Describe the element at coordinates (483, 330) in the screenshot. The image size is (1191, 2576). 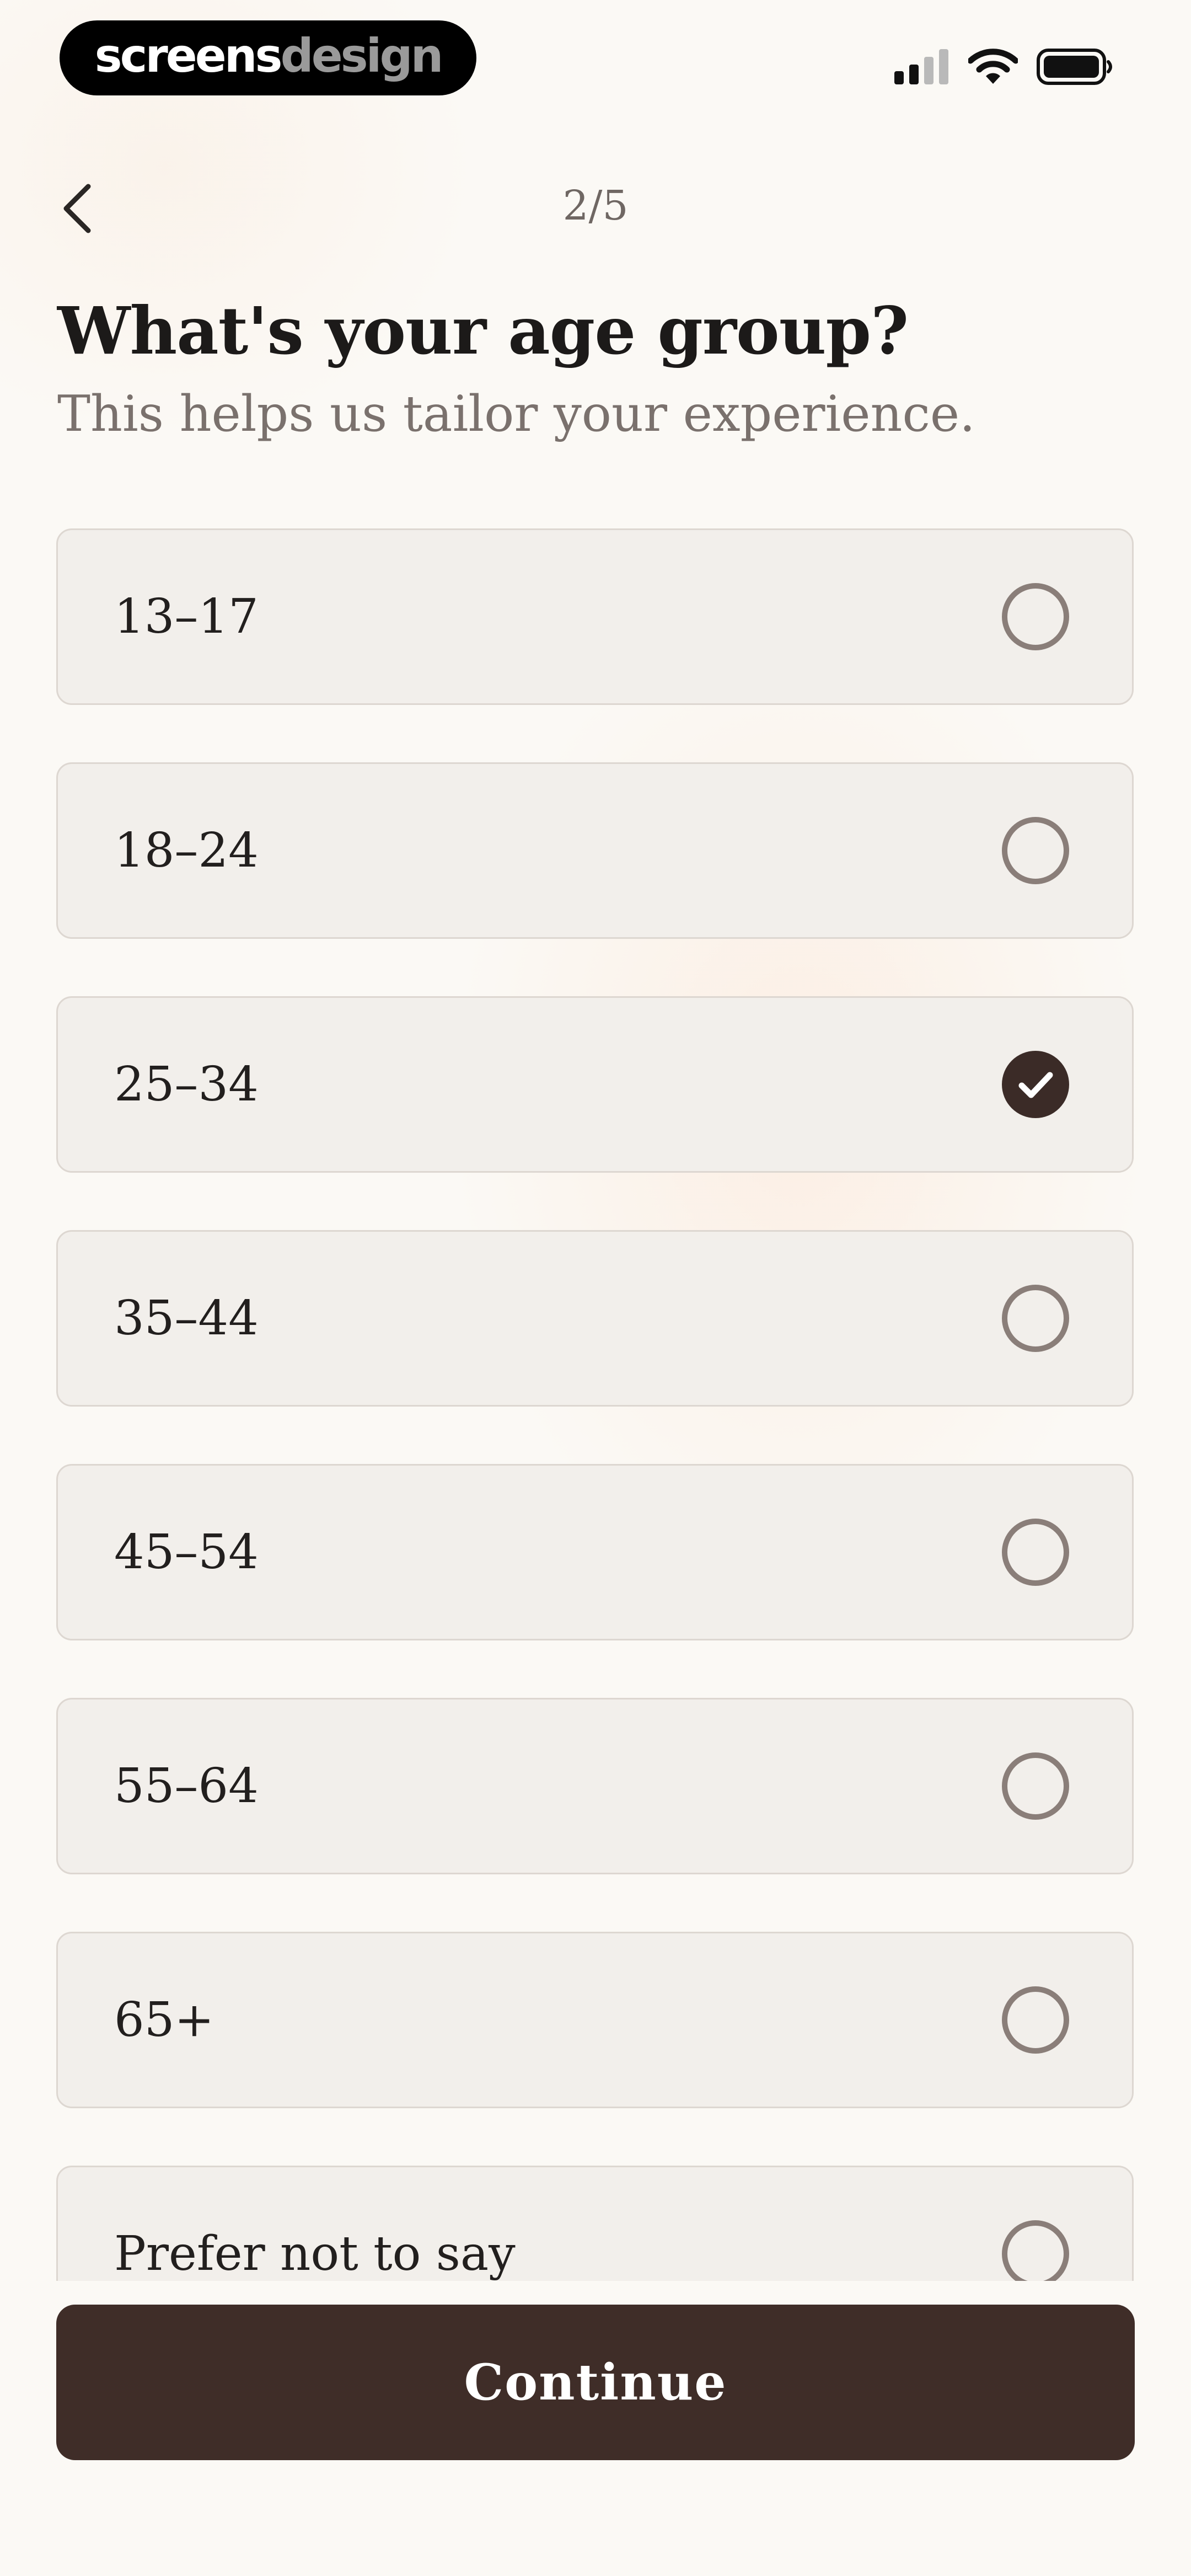
I see `page-title: What's your age group?` at that location.